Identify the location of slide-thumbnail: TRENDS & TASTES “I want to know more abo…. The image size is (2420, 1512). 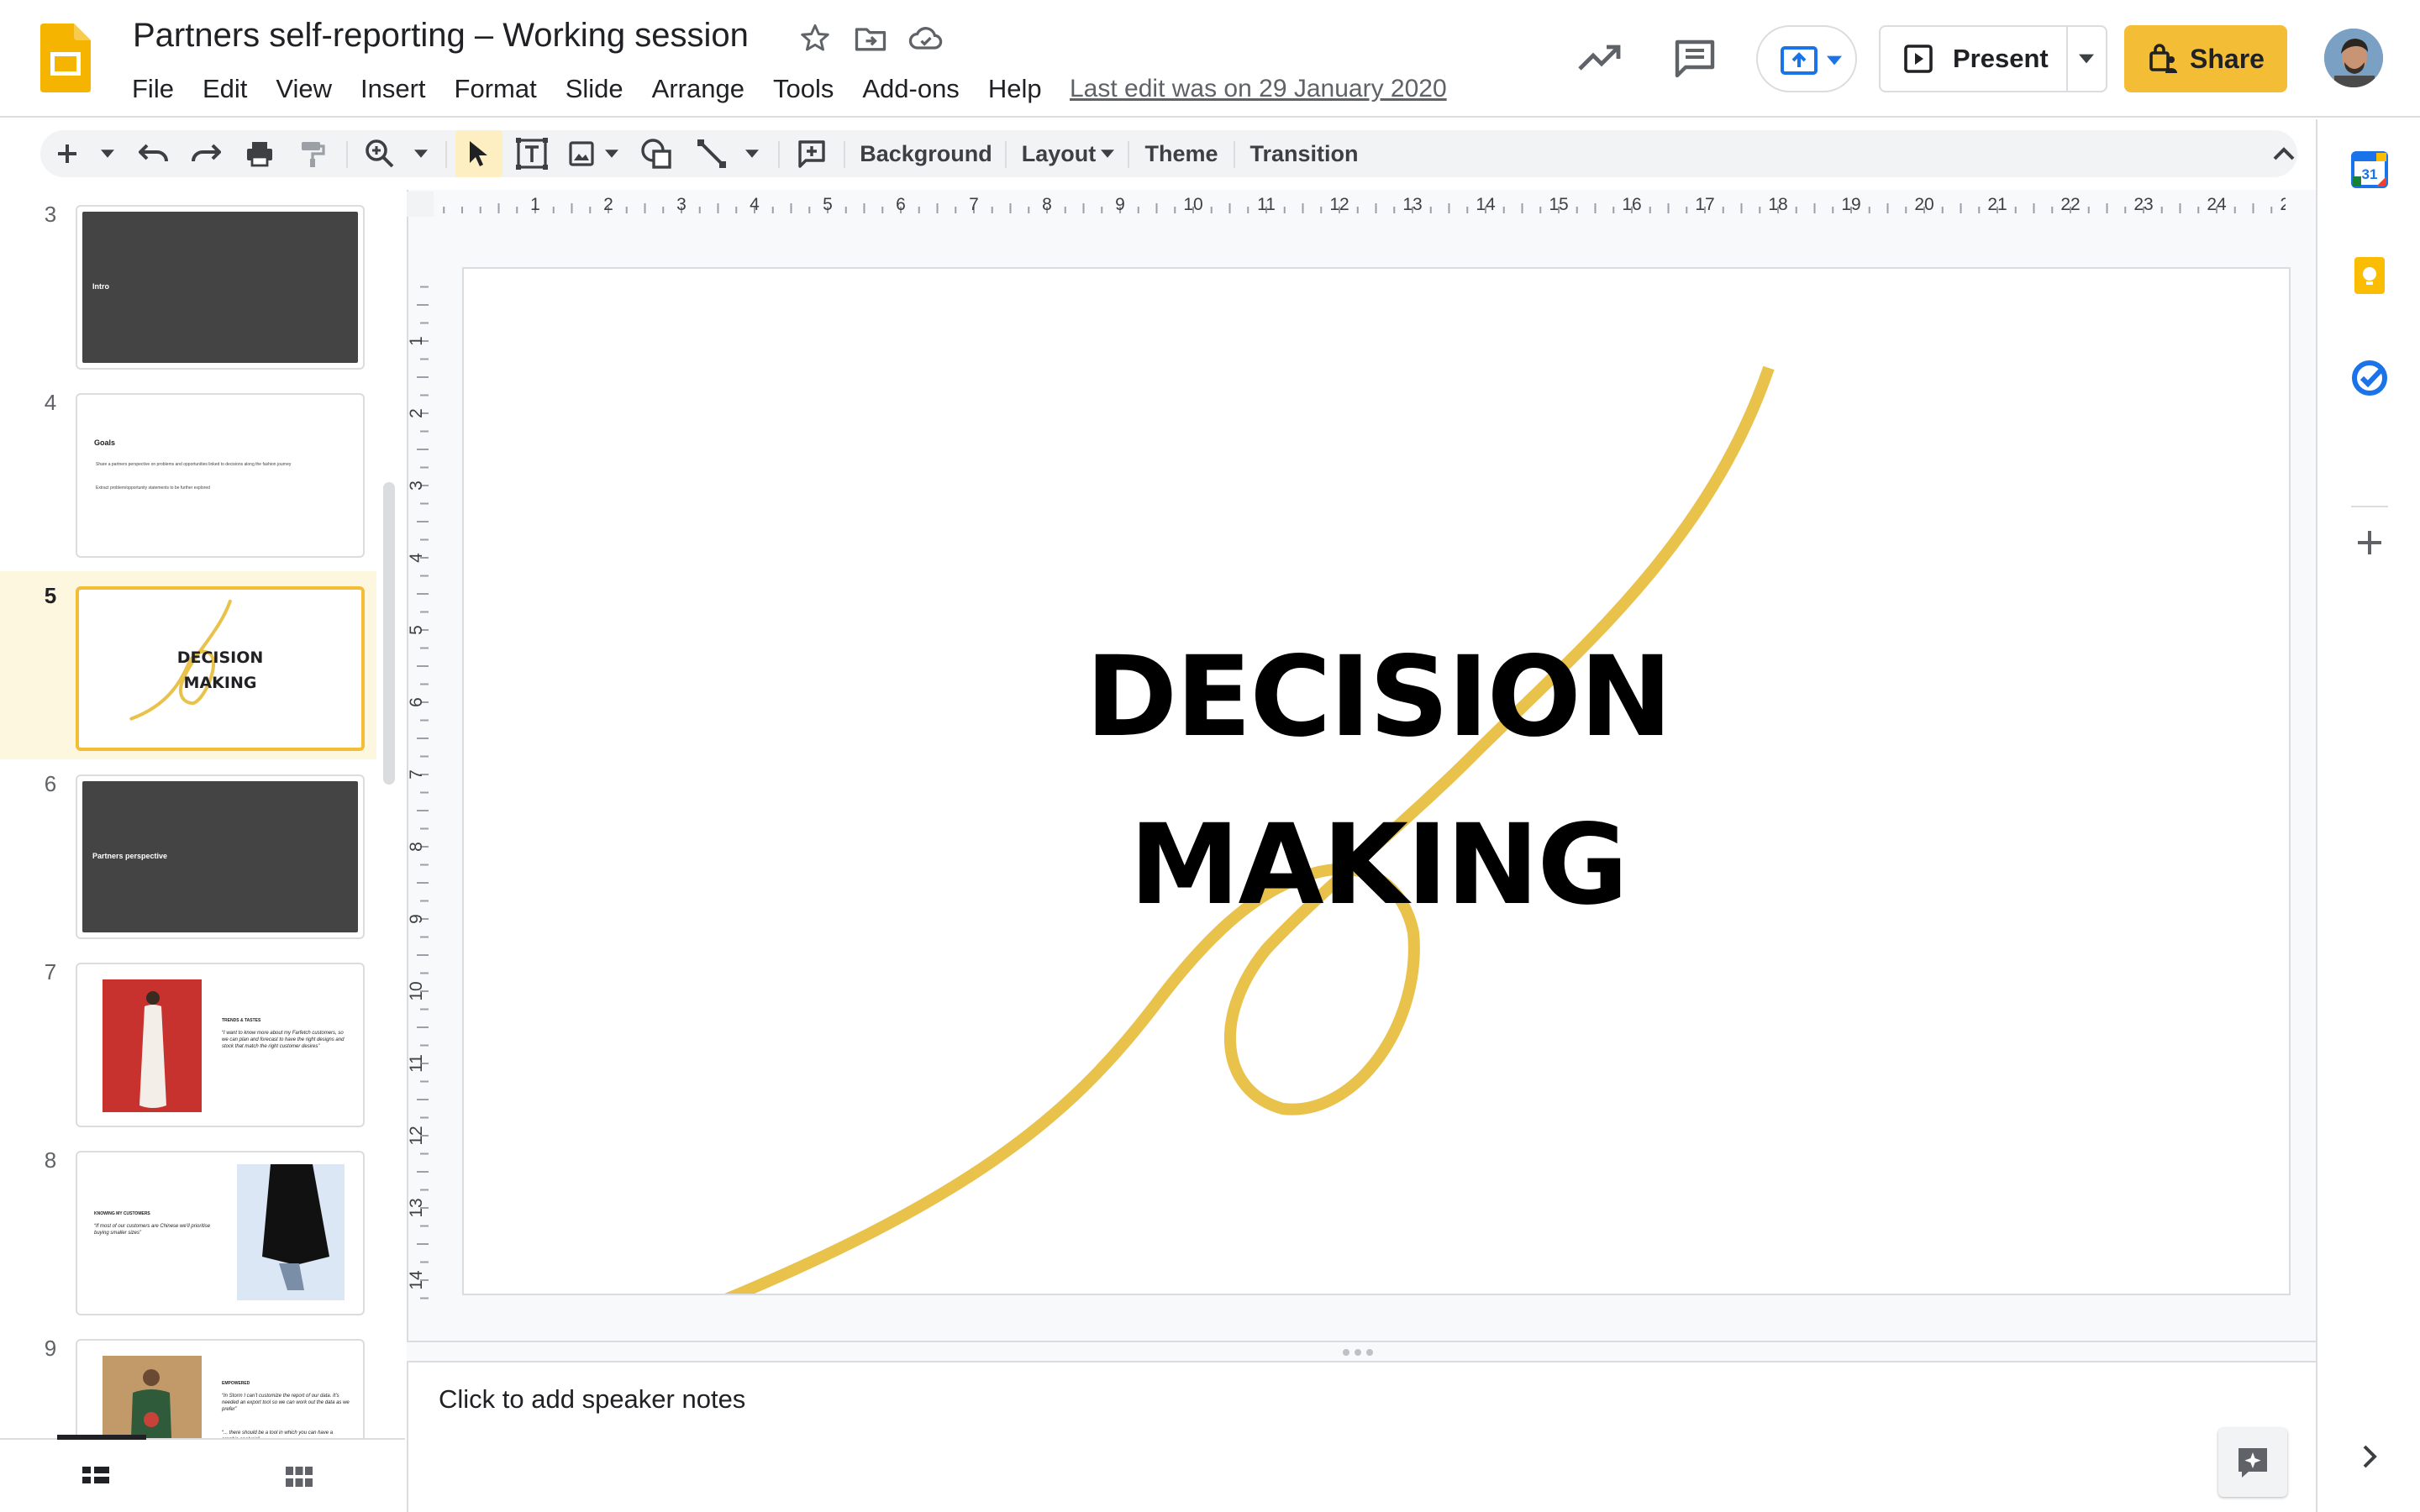
(220, 1045).